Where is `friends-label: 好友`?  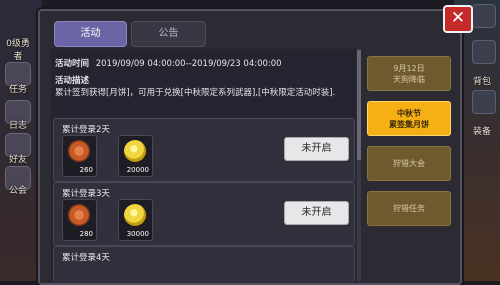
friends-label: 好友 is located at coordinates (17, 160).